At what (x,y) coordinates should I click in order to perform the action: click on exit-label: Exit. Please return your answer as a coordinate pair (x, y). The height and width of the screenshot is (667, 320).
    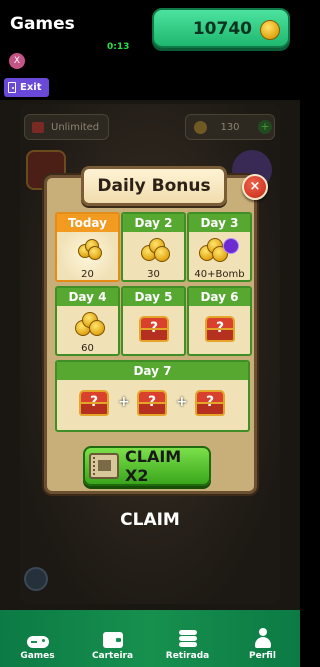
    Looking at the image, I should click on (31, 87).